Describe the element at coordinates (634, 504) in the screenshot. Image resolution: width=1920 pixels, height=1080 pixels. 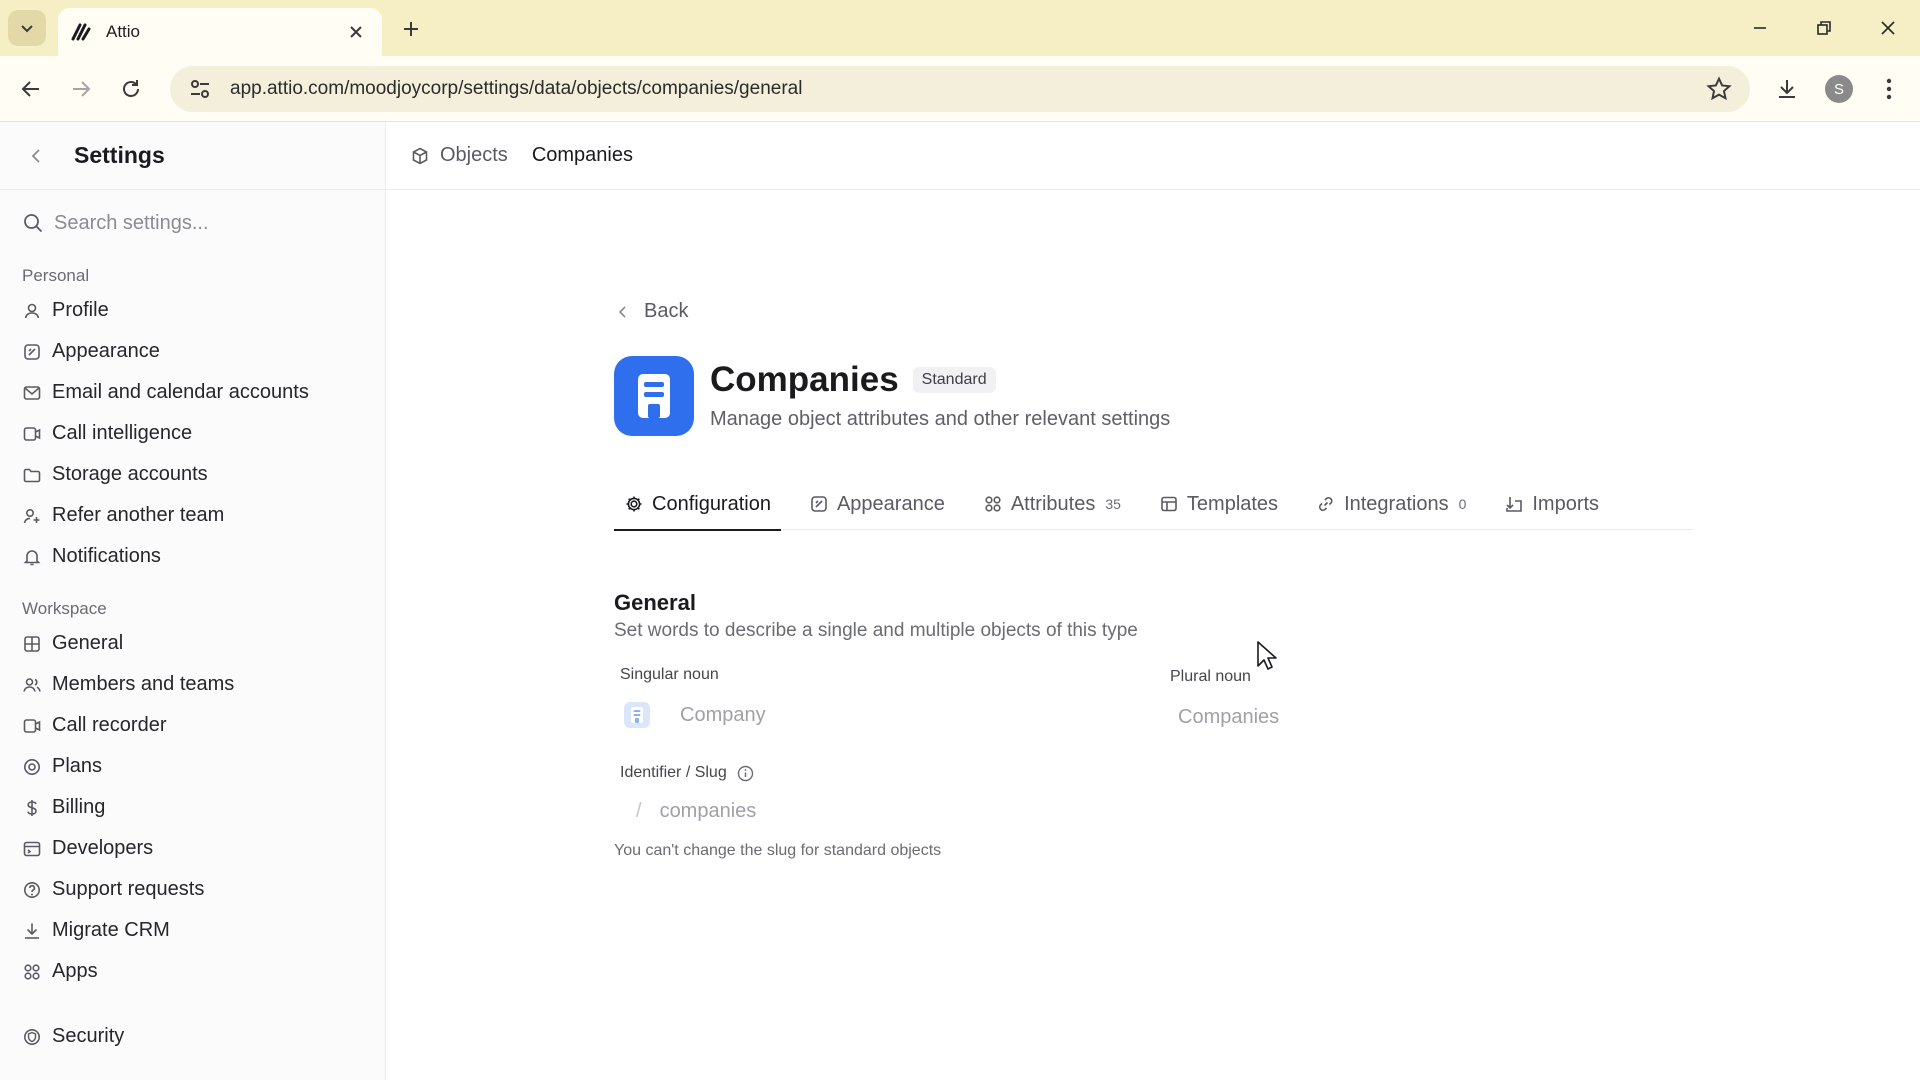
I see `gear-icon` at that location.